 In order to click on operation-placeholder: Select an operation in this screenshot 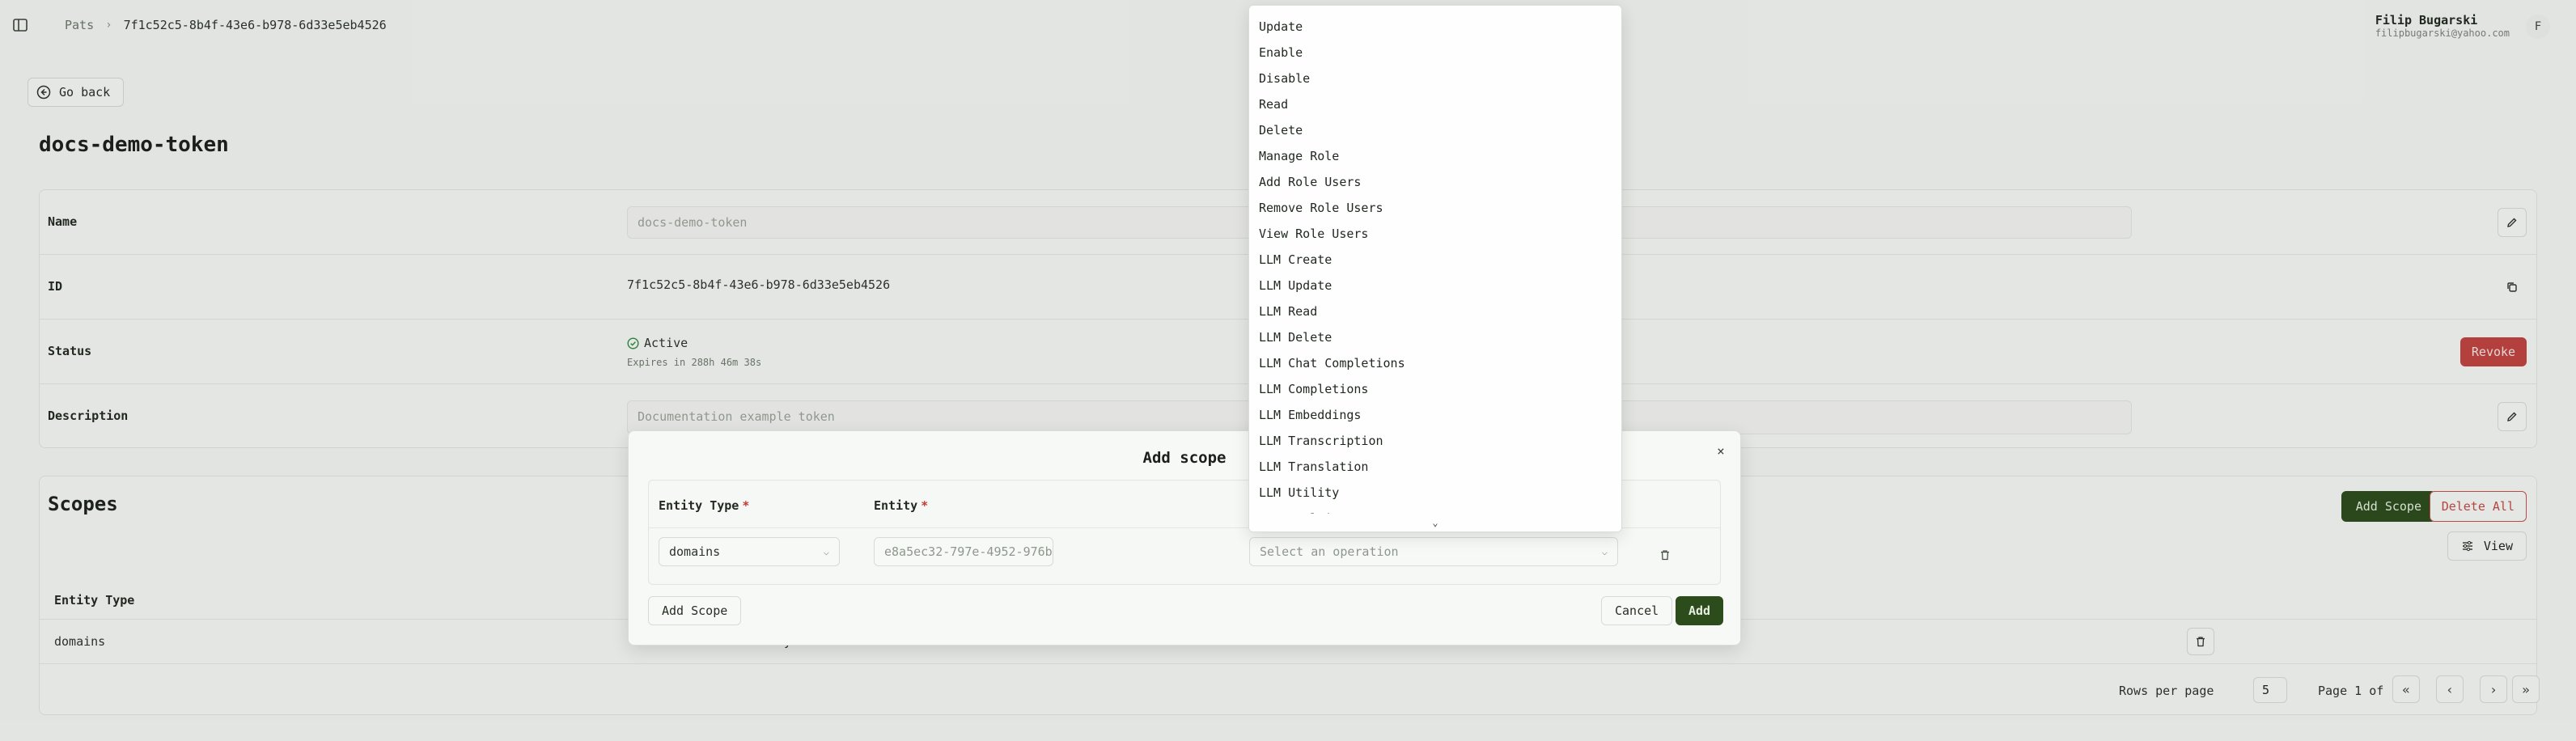, I will do `click(1329, 551)`.